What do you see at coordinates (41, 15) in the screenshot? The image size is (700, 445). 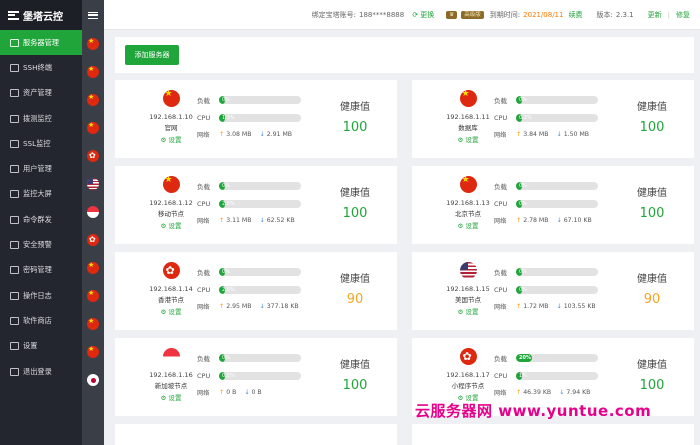 I see `brand: 堡塔云控` at bounding box center [41, 15].